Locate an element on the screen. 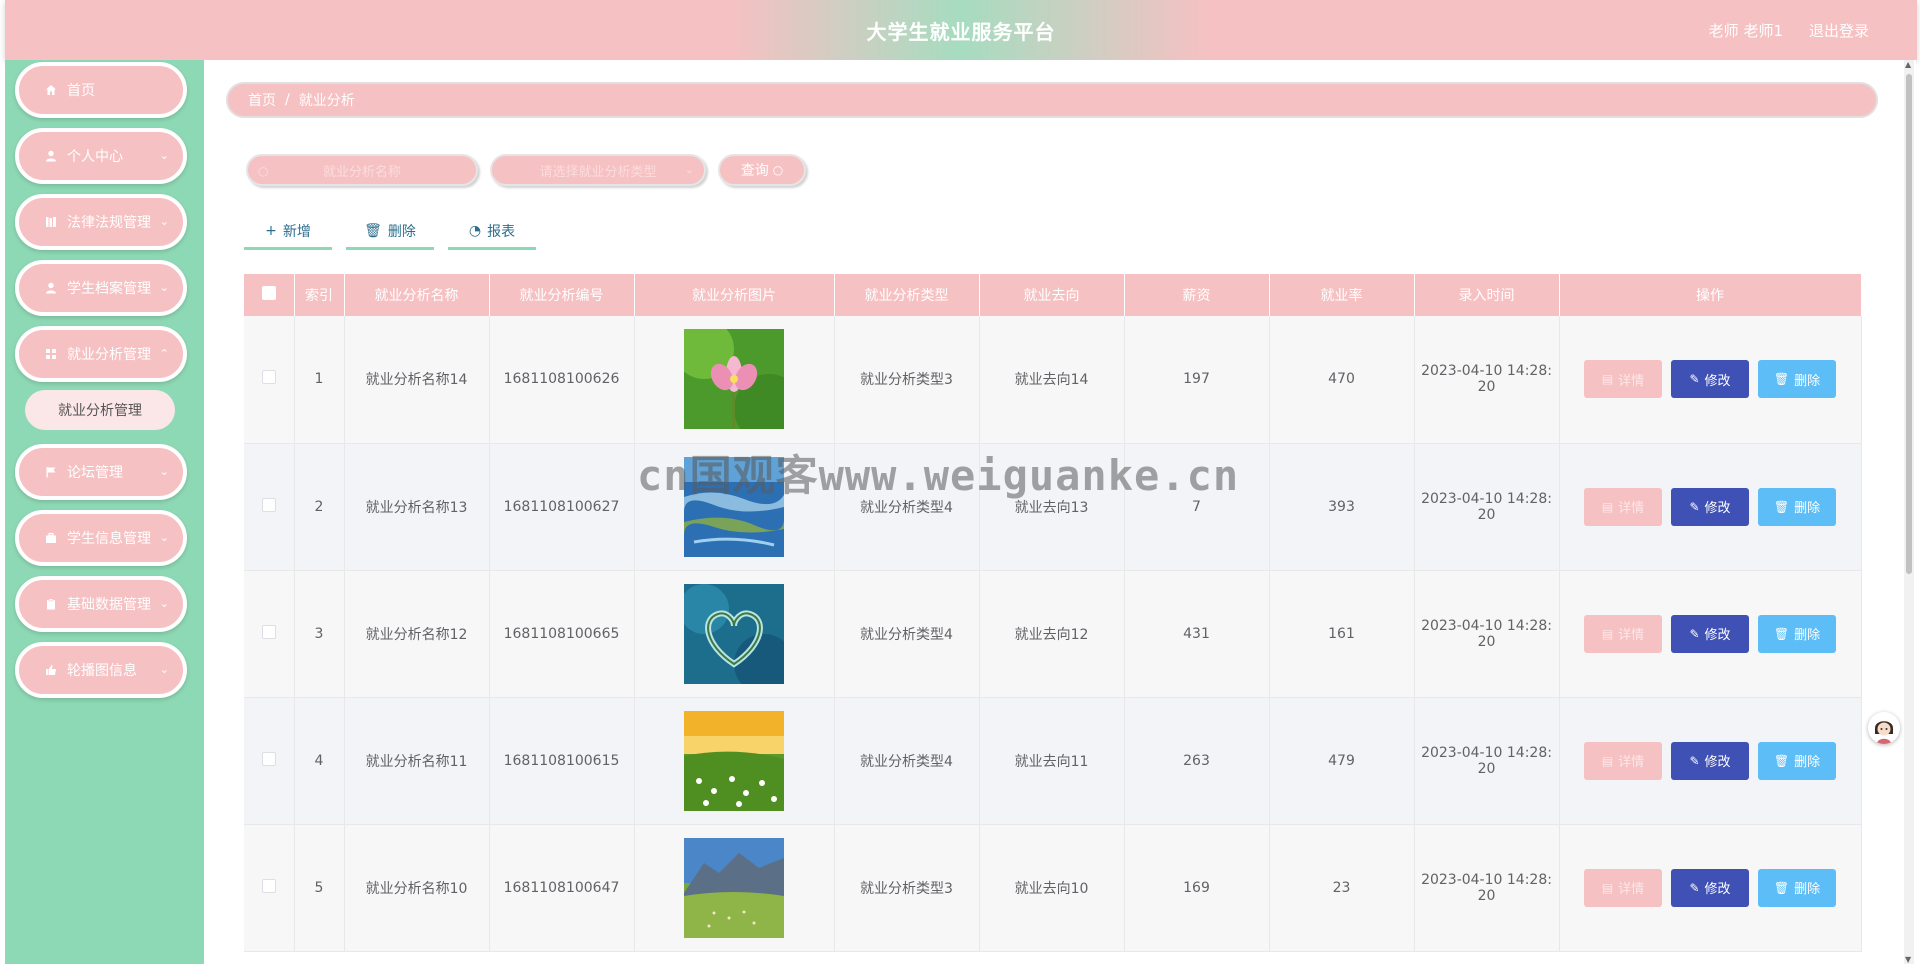  sidebar-item-label: 就业分析管理 is located at coordinates (109, 355).